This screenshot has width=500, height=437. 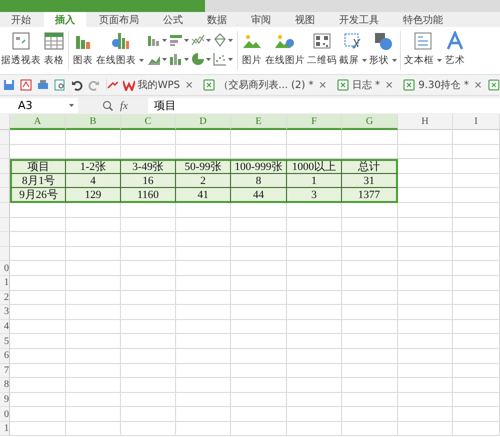 What do you see at coordinates (443, 85) in the screenshot?
I see `document-tab: 9.30持仓 *` at bounding box center [443, 85].